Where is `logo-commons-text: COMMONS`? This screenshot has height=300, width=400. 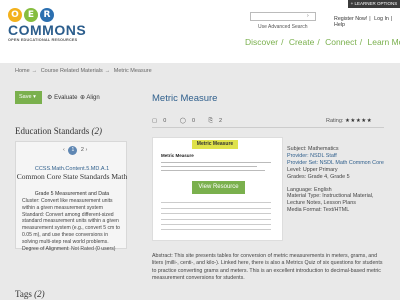
logo-commons-text: COMMONS is located at coordinates (47, 30).